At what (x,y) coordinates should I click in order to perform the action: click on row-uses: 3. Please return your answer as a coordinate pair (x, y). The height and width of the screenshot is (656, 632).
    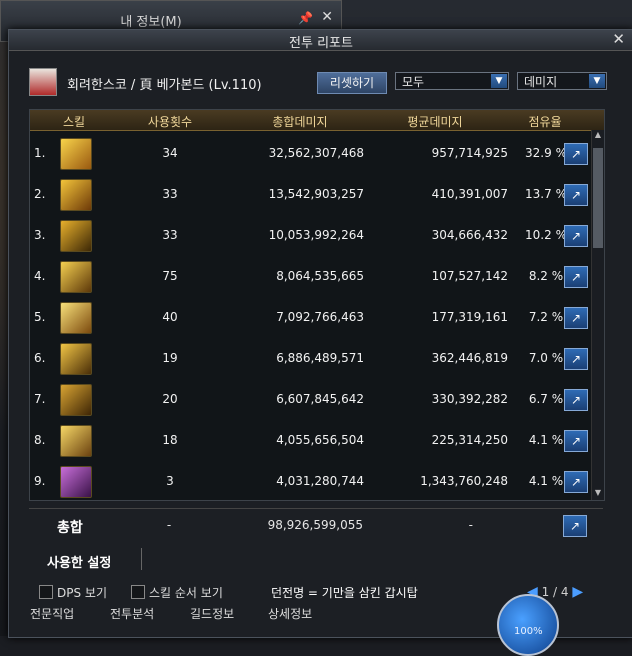
    Looking at the image, I should click on (170, 481).